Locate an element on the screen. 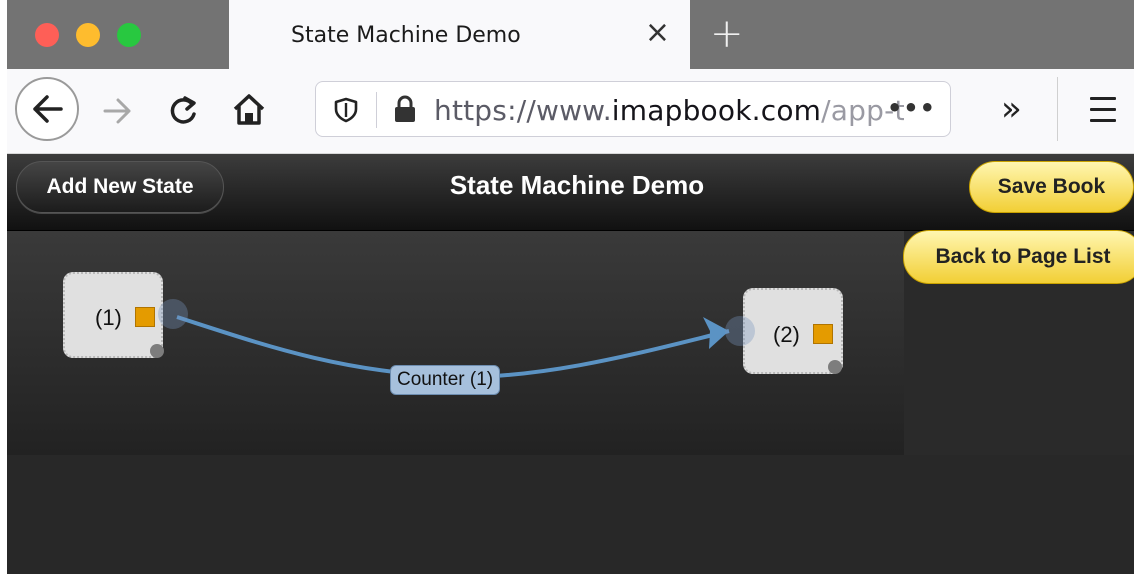 The width and height of the screenshot is (1134, 574). tab-state-machine-demo: State Machine Demo × is located at coordinates (459, 34).